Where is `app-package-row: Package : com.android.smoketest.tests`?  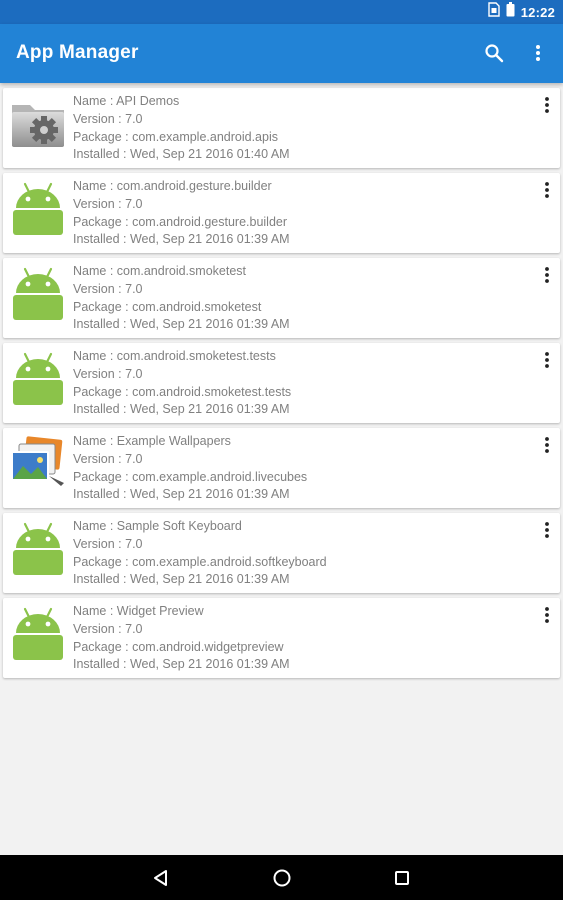
app-package-row: Package : com.android.smoketest.tests is located at coordinates (182, 393).